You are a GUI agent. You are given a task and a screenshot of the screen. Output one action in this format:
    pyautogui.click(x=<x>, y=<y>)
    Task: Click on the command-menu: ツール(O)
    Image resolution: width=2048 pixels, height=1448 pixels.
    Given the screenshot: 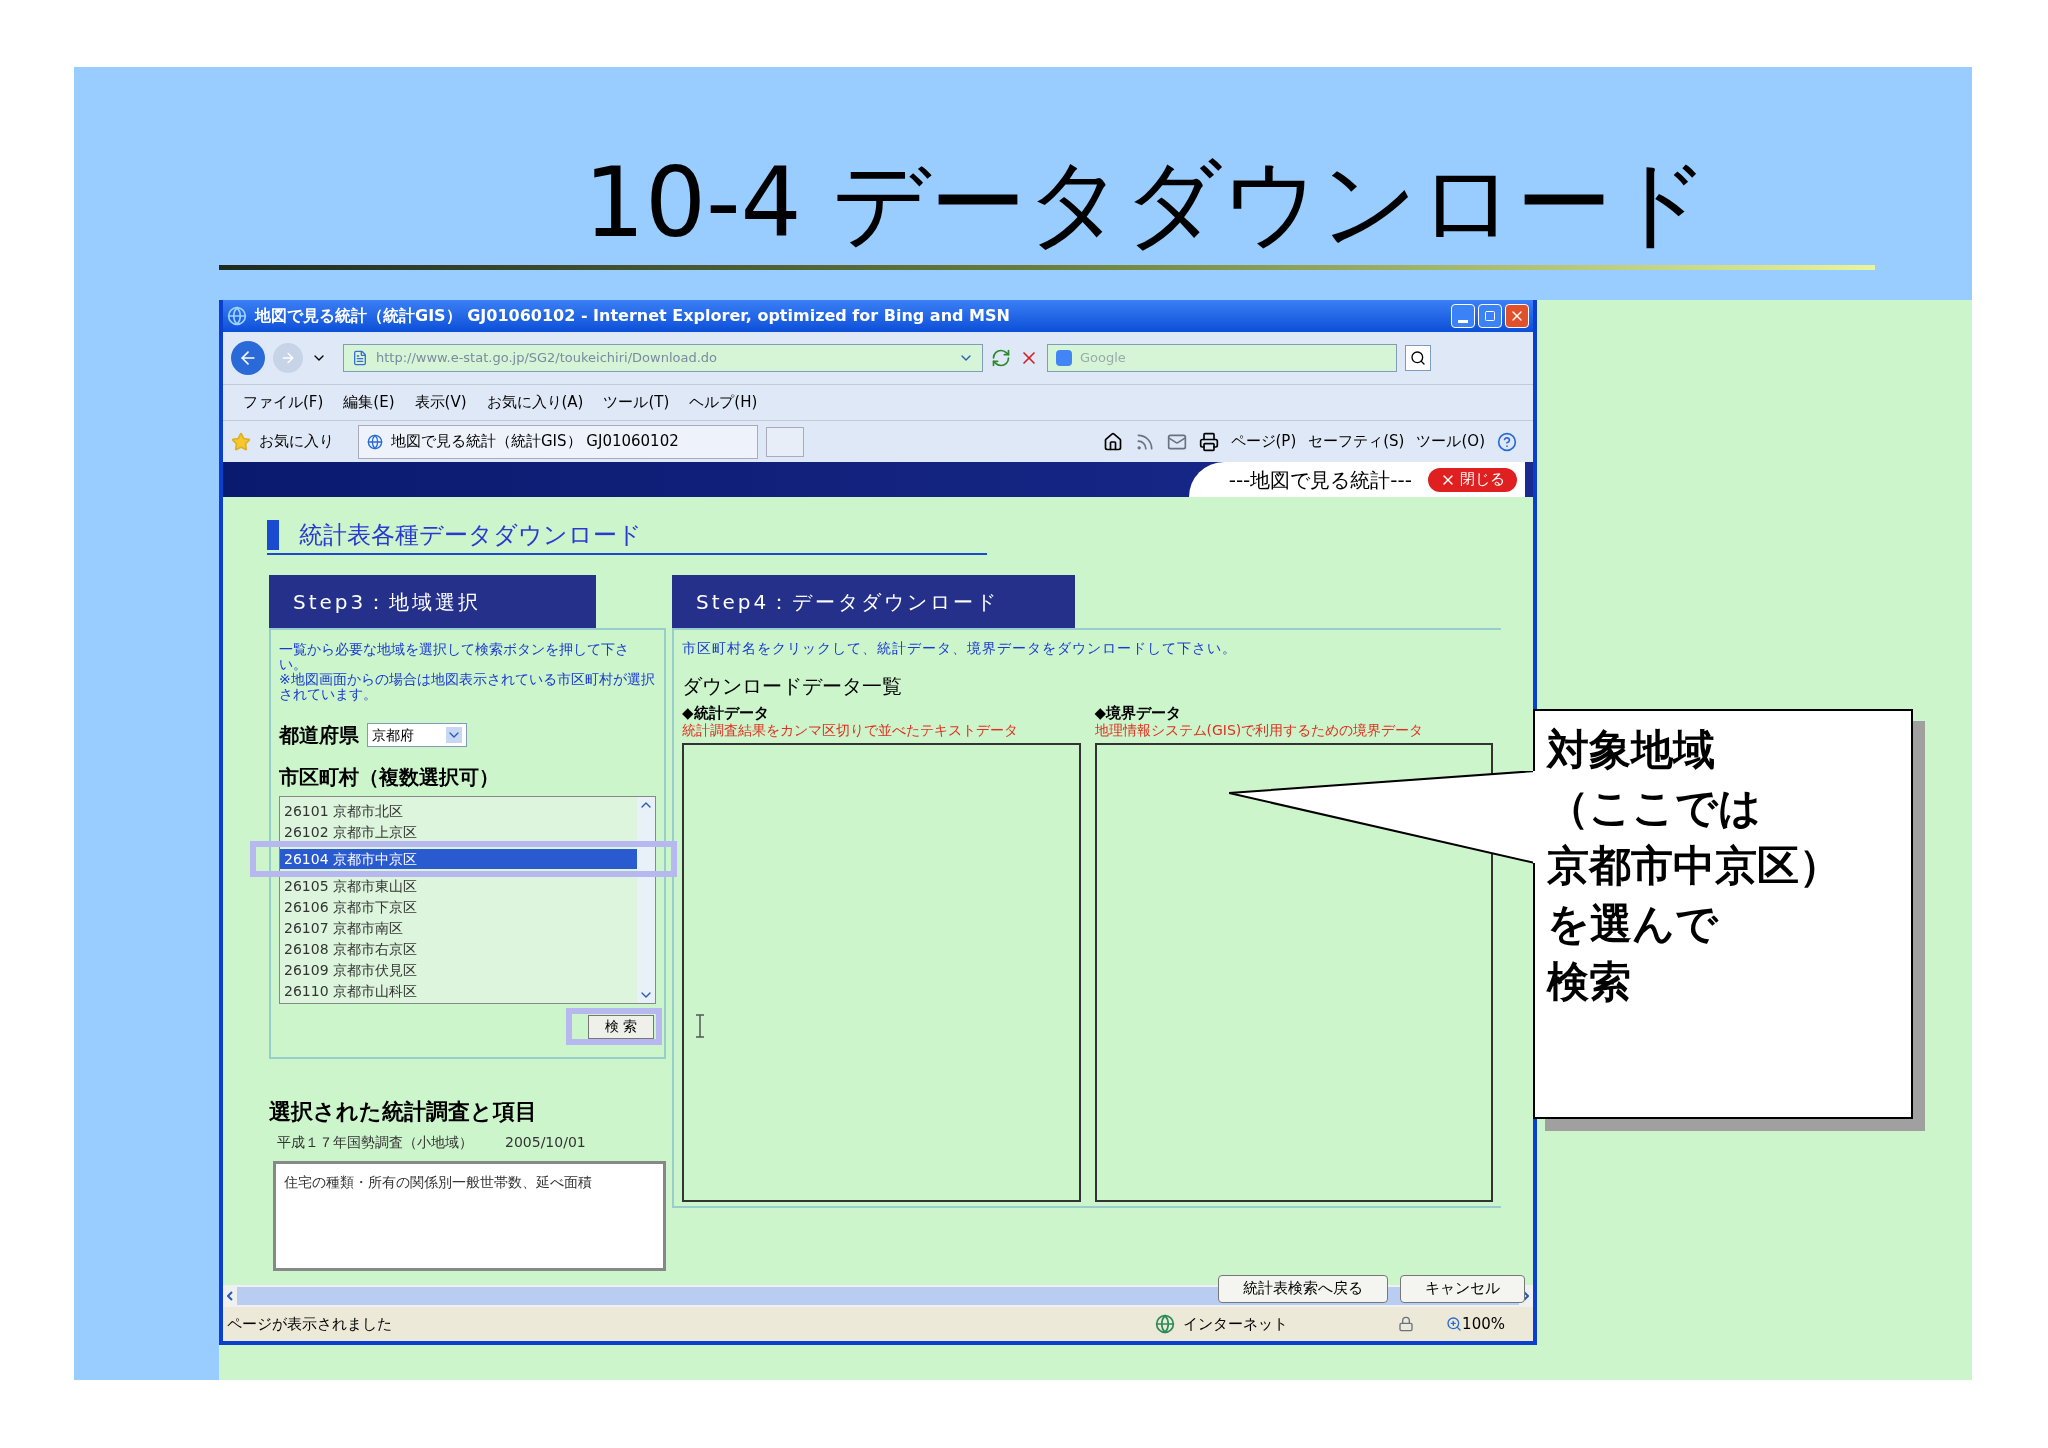 What is the action you would take?
    pyautogui.click(x=1450, y=441)
    